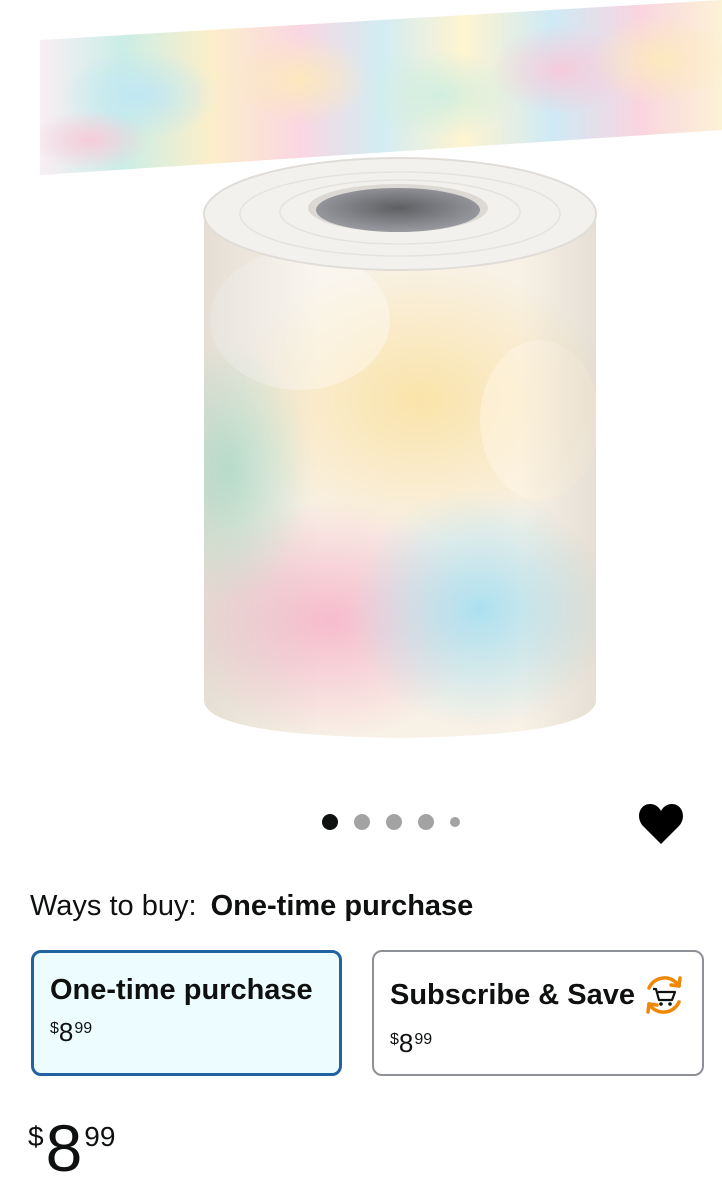 Image resolution: width=722 pixels, height=1200 pixels. Describe the element at coordinates (512, 995) in the screenshot. I see `option-title: Subscribe & Save` at that location.